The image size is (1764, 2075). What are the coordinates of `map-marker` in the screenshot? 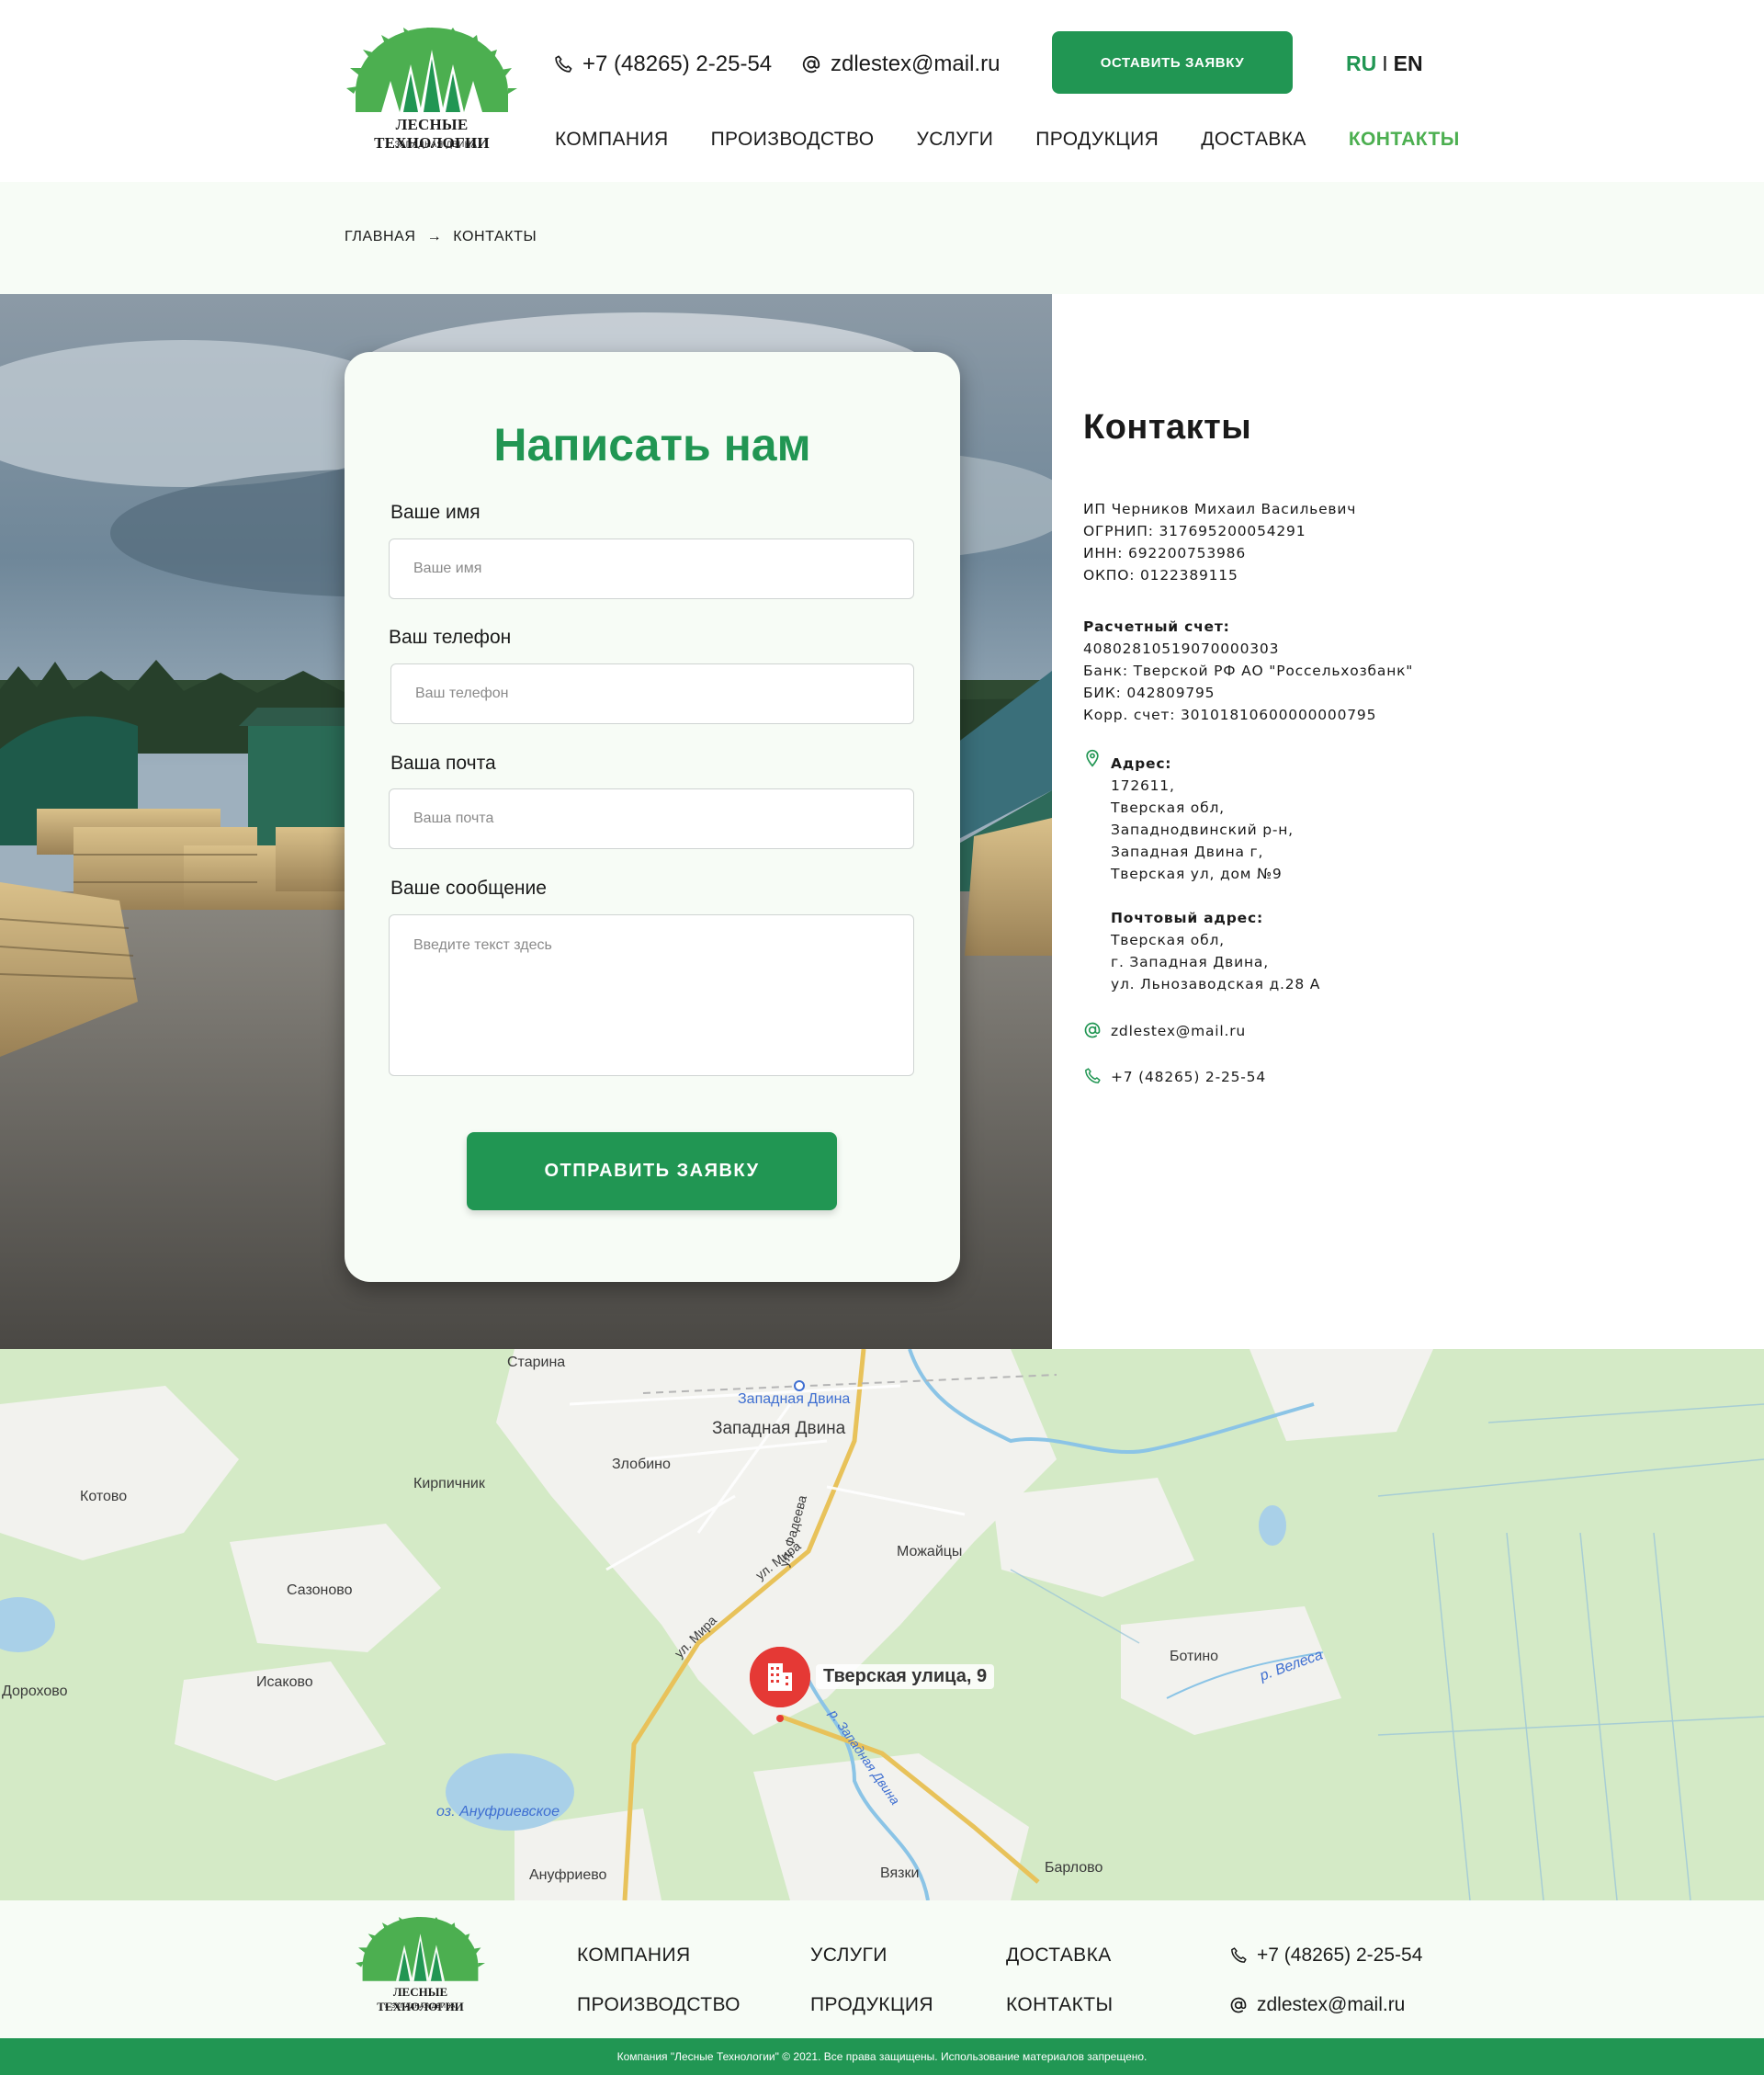 It's located at (780, 1684).